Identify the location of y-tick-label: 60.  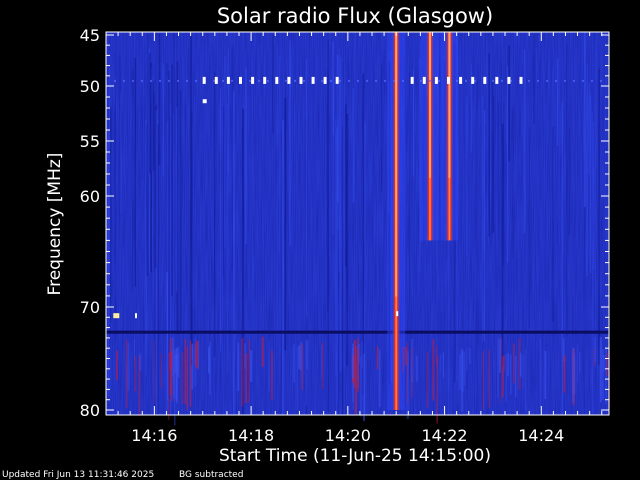
(90, 196).